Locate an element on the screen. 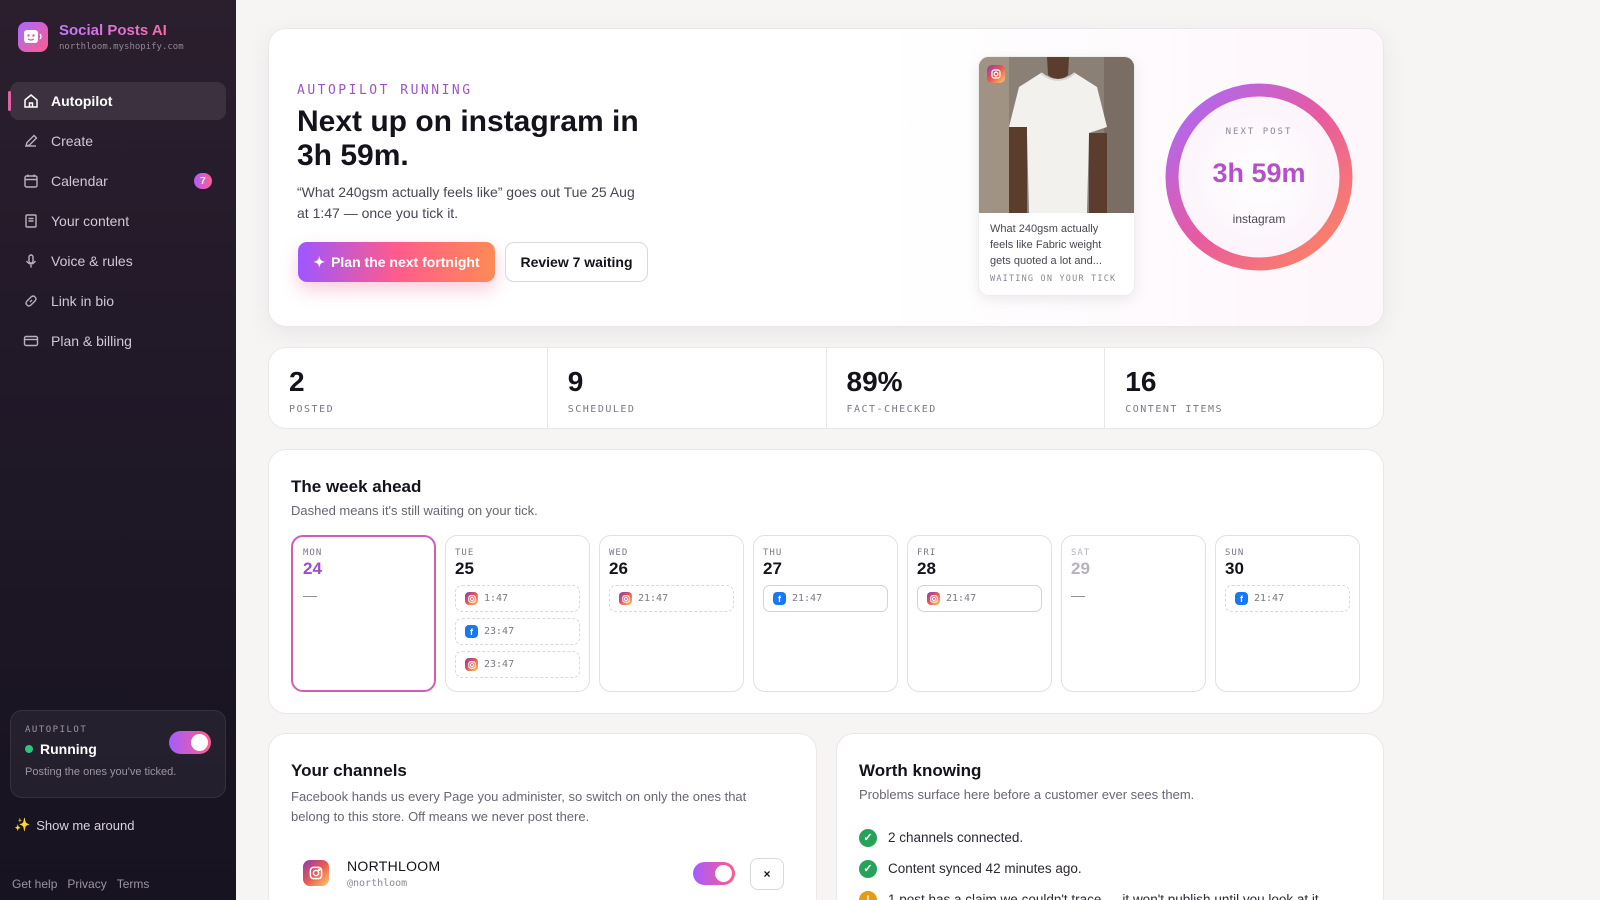 The height and width of the screenshot is (900, 1600). day-card-mon: MON 24 — is located at coordinates (363, 613).